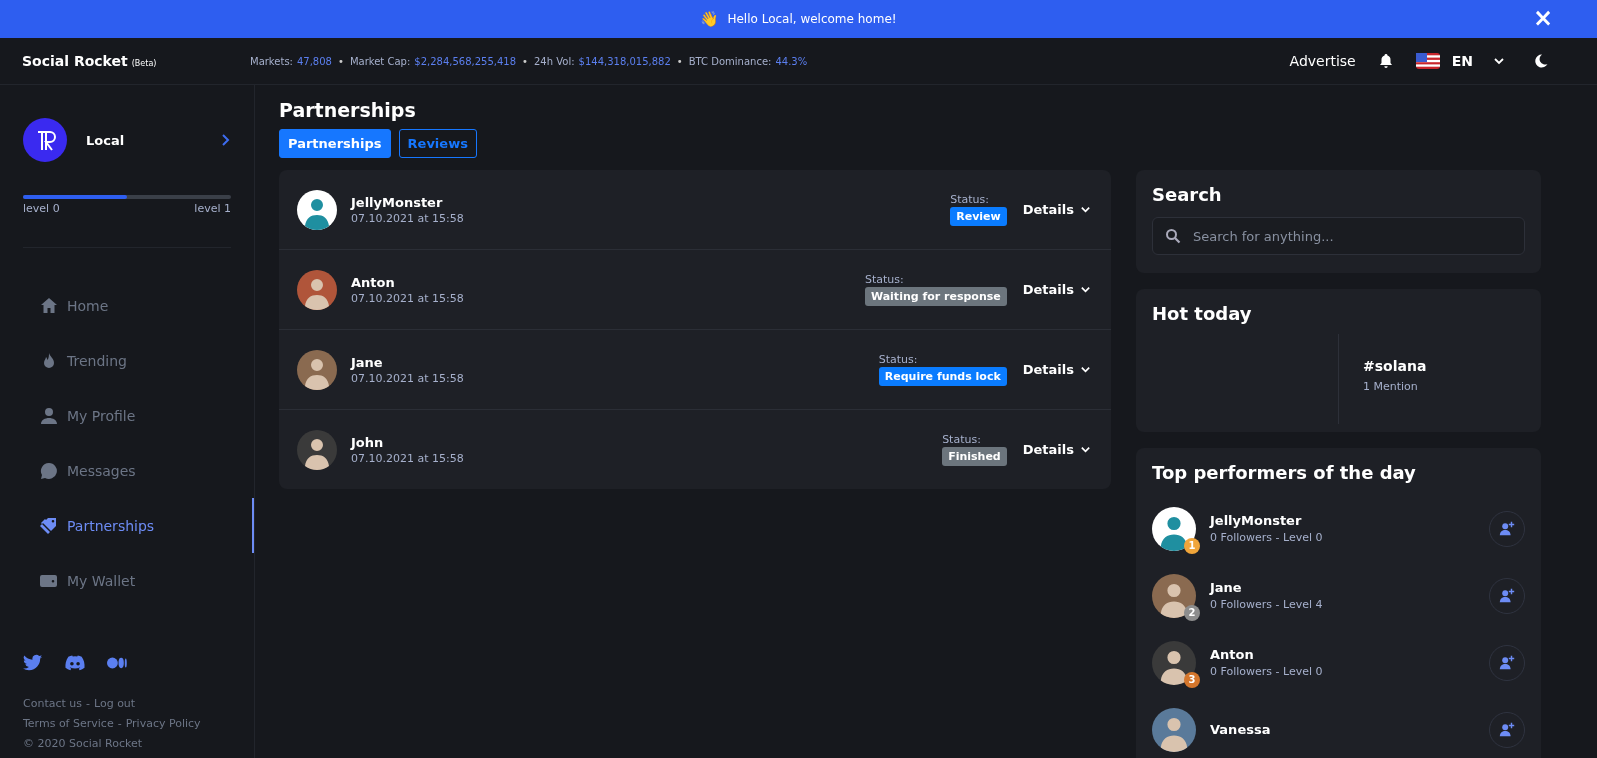  Describe the element at coordinates (935, 296) in the screenshot. I see `status-badge: Waiting for response` at that location.